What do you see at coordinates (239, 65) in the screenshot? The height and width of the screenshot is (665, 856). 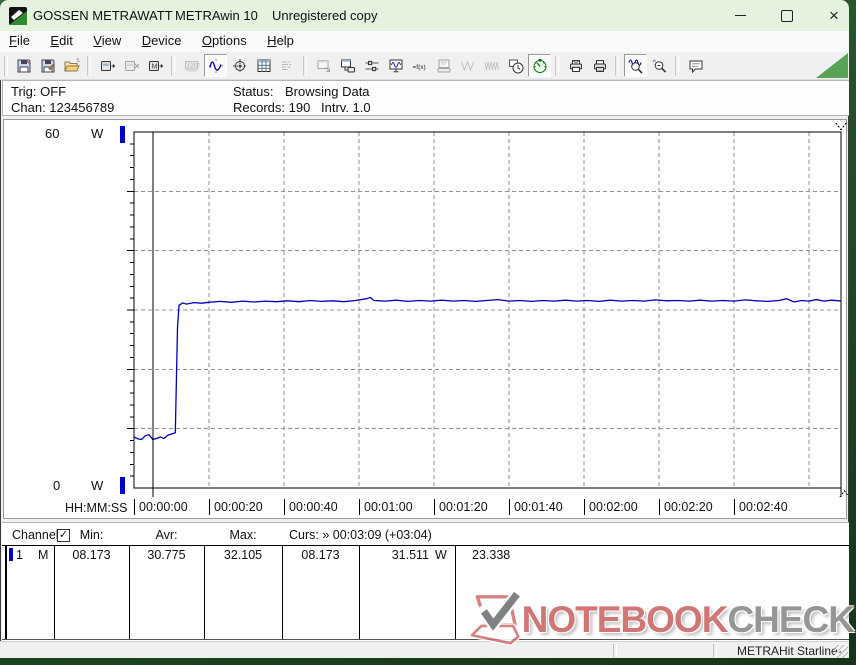 I see `scope-crosshair-button` at bounding box center [239, 65].